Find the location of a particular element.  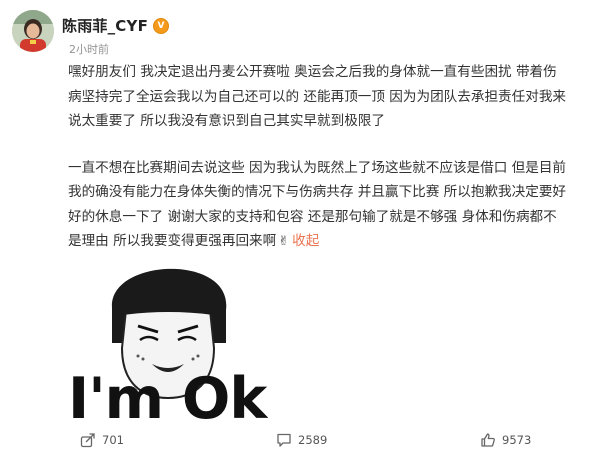

action-bar: 701 2589 9573 is located at coordinates (300, 443).